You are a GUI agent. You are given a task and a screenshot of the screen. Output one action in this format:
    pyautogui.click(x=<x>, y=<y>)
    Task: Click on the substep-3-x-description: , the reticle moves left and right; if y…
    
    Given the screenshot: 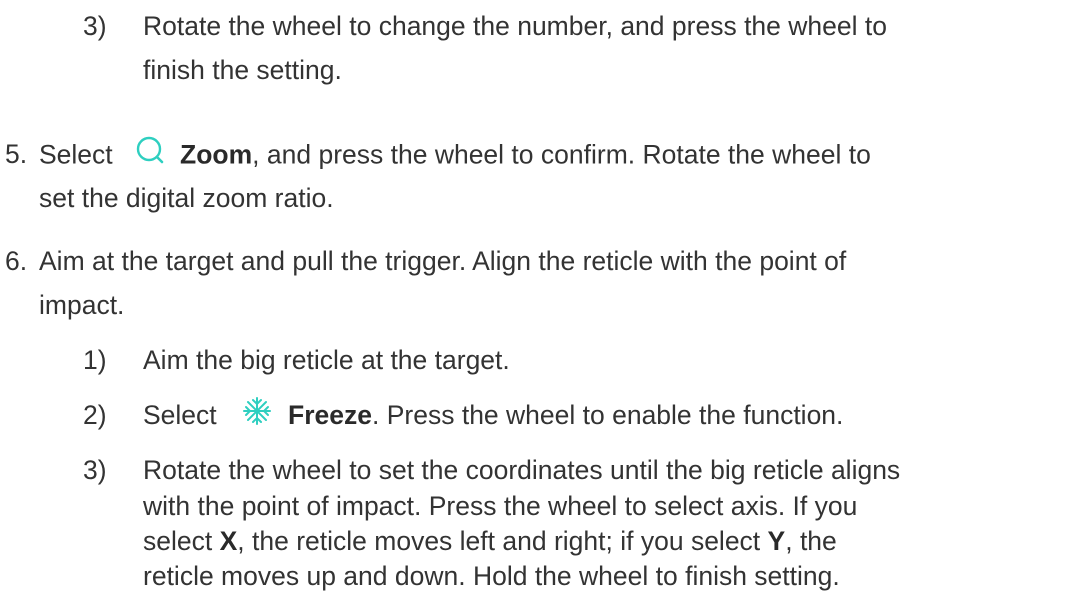 What is the action you would take?
    pyautogui.click(x=502, y=541)
    